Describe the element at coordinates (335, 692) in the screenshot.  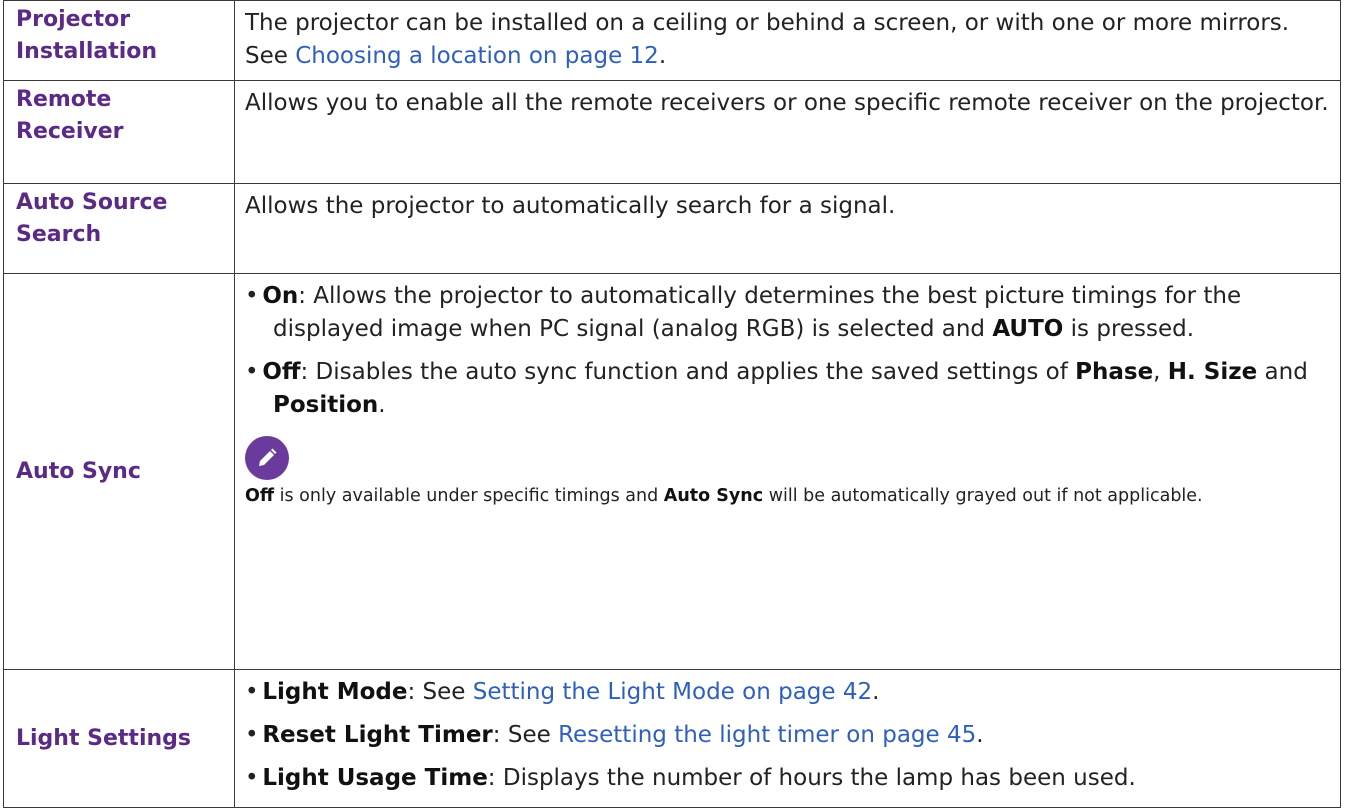
I see `light-mode-label: Light Mode` at that location.